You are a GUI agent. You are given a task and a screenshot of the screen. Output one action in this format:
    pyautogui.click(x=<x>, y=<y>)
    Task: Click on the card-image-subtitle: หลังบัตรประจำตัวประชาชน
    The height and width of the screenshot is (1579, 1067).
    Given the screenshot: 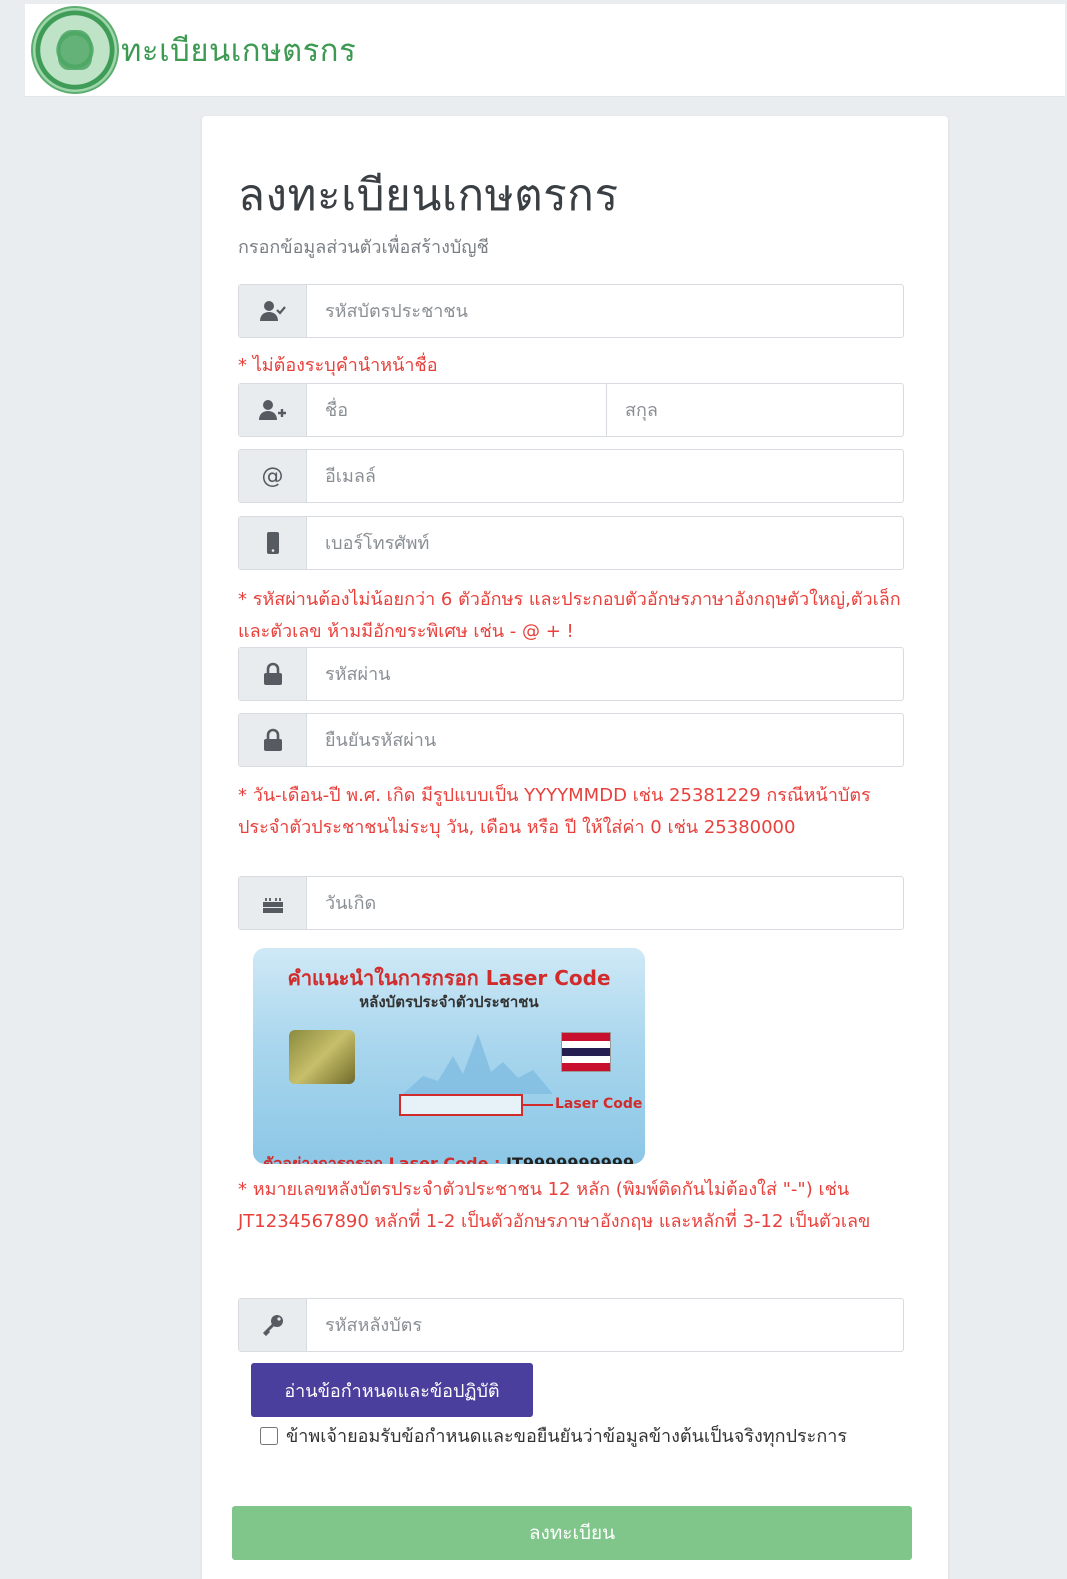 What is the action you would take?
    pyautogui.click(x=449, y=1002)
    